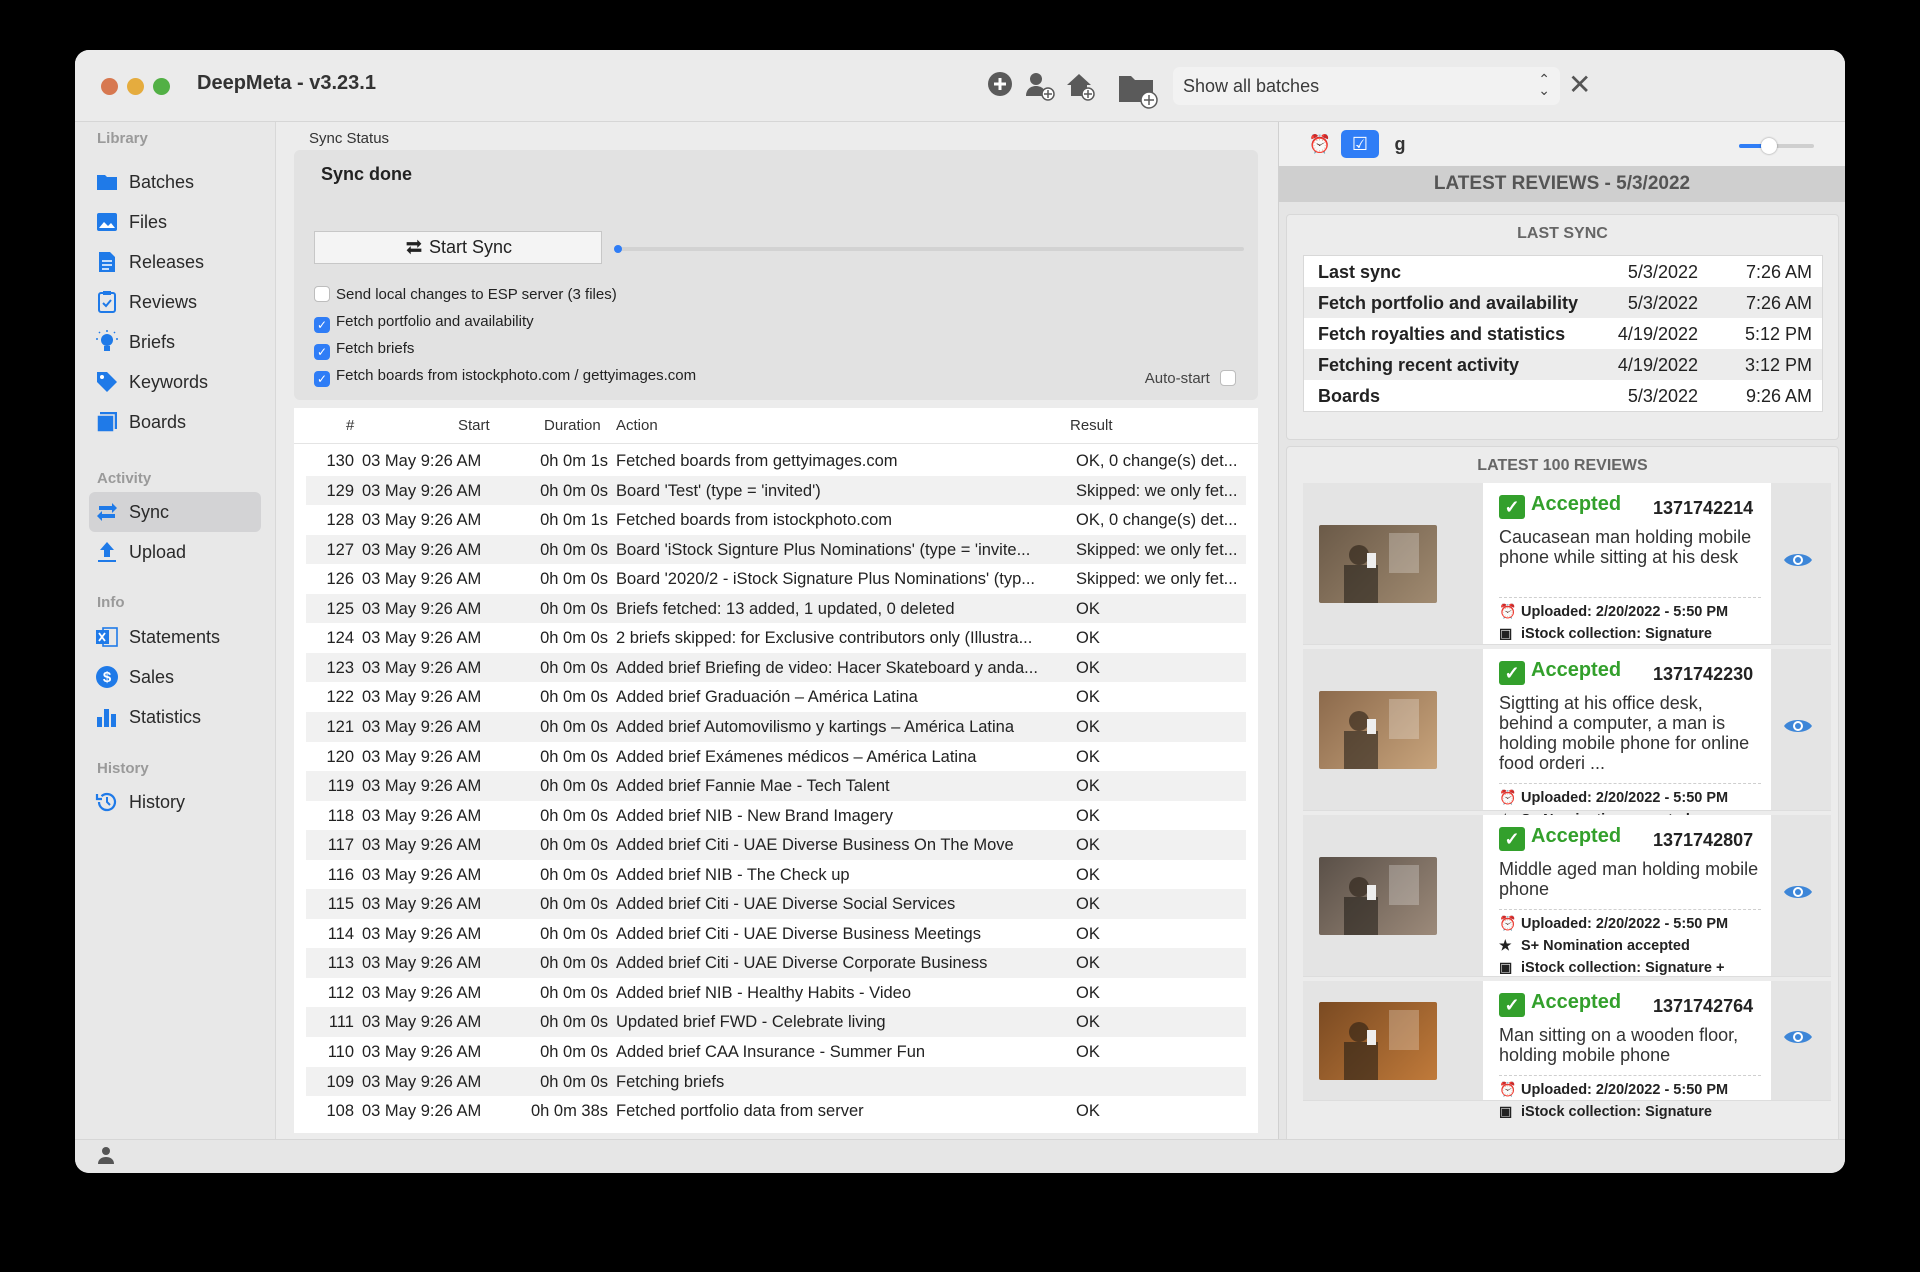 The image size is (1920, 1272). What do you see at coordinates (1000, 87) in the screenshot?
I see `add-circle-icon` at bounding box center [1000, 87].